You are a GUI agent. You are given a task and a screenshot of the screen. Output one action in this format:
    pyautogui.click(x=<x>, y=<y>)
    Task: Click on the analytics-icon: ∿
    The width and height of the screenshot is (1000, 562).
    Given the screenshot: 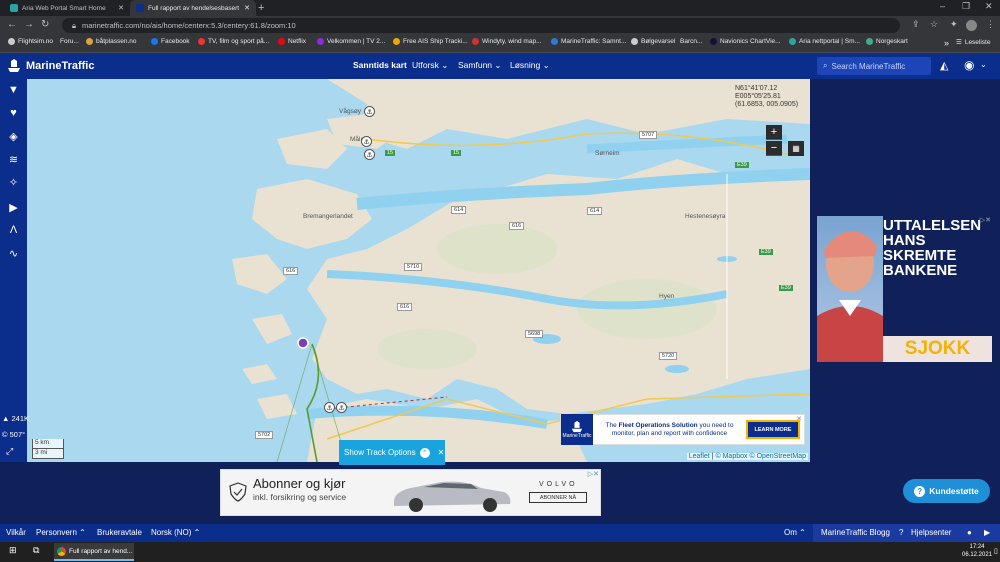 What is the action you would take?
    pyautogui.click(x=13, y=253)
    